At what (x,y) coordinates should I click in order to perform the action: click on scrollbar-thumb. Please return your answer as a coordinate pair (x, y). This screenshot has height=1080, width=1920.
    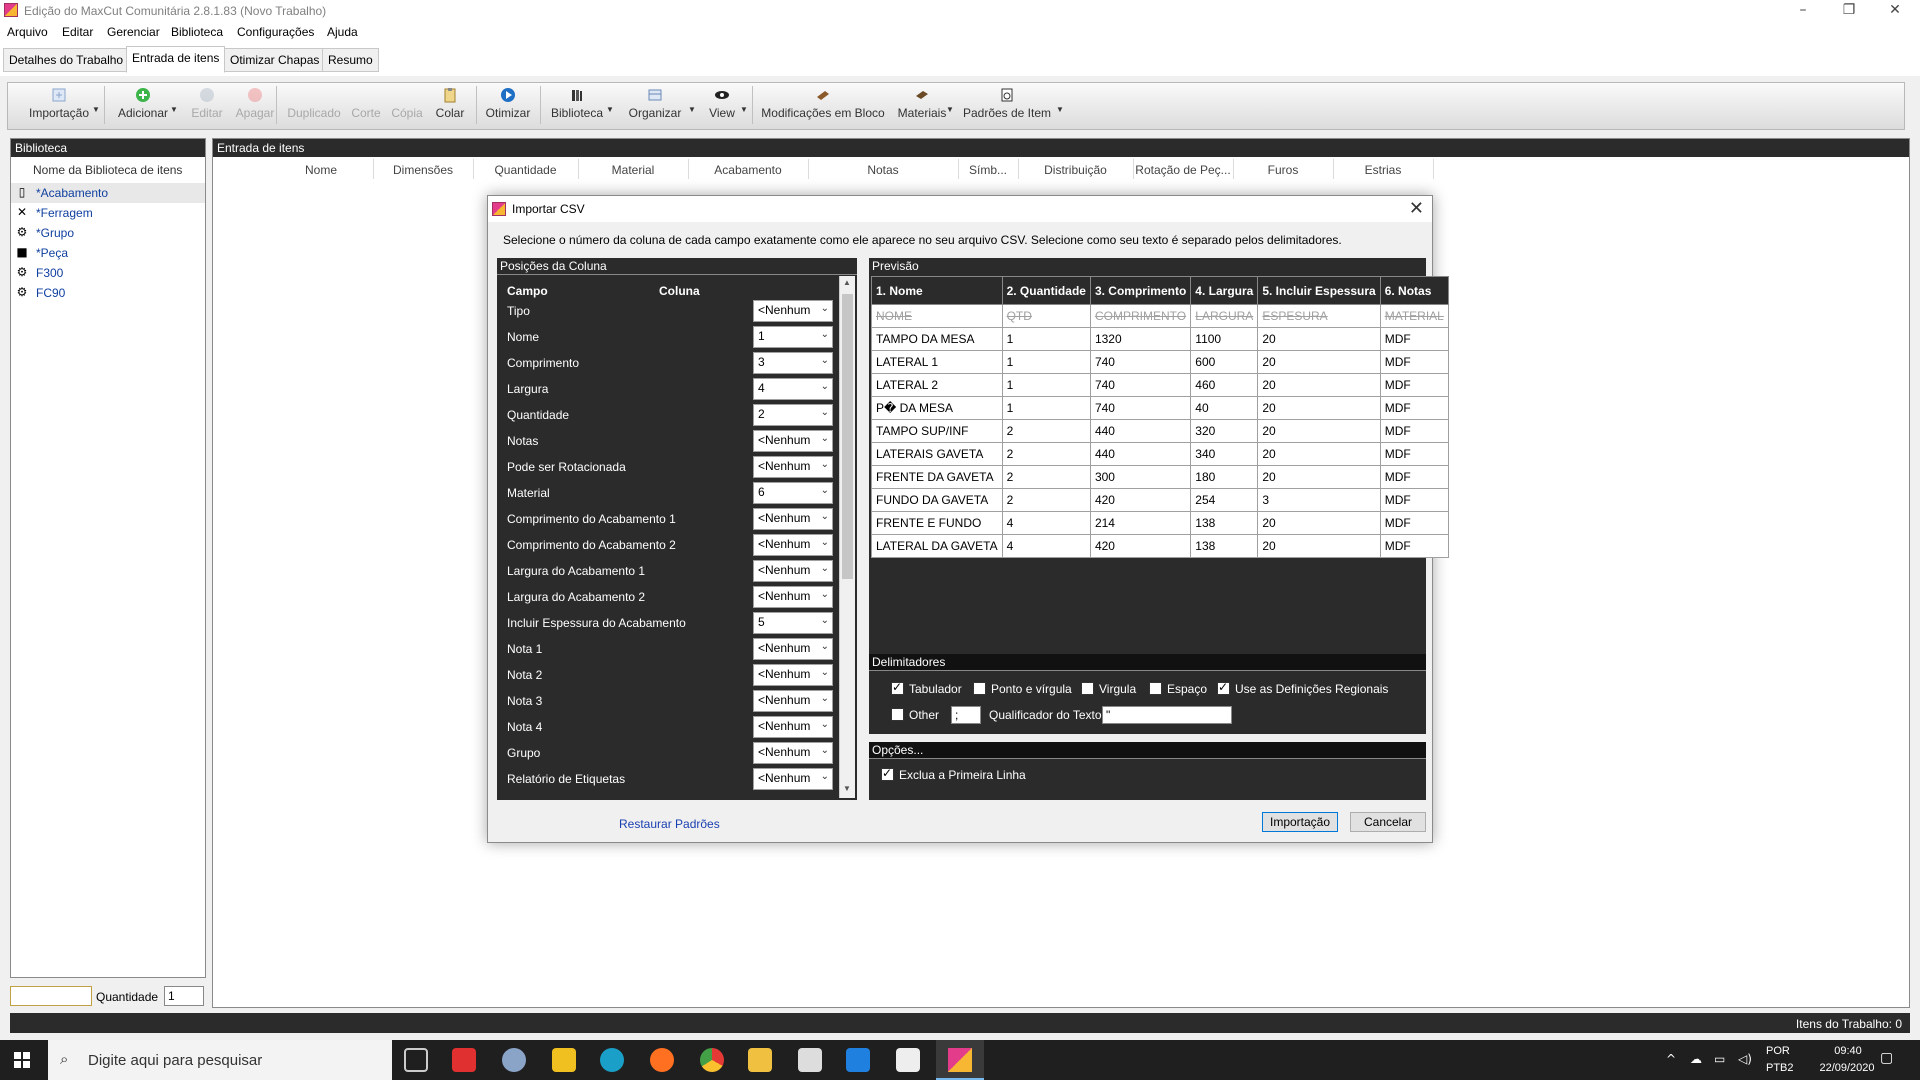
    Looking at the image, I should click on (847, 436).